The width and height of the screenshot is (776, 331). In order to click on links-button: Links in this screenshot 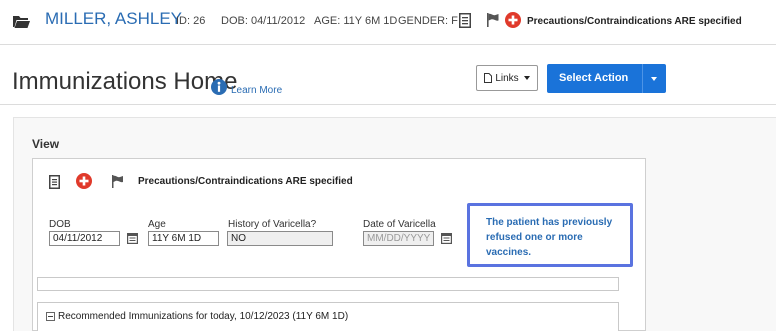, I will do `click(507, 78)`.